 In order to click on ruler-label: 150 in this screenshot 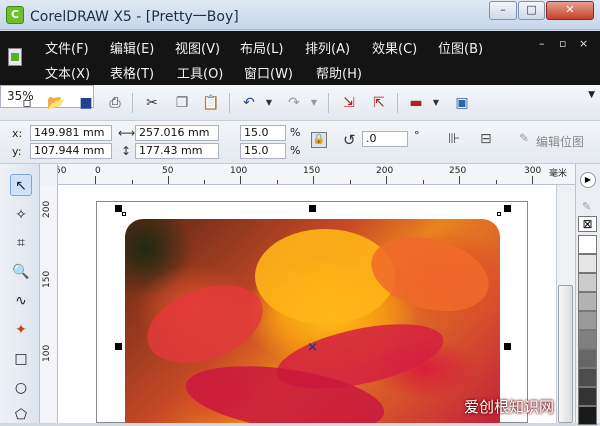, I will do `click(47, 279)`.